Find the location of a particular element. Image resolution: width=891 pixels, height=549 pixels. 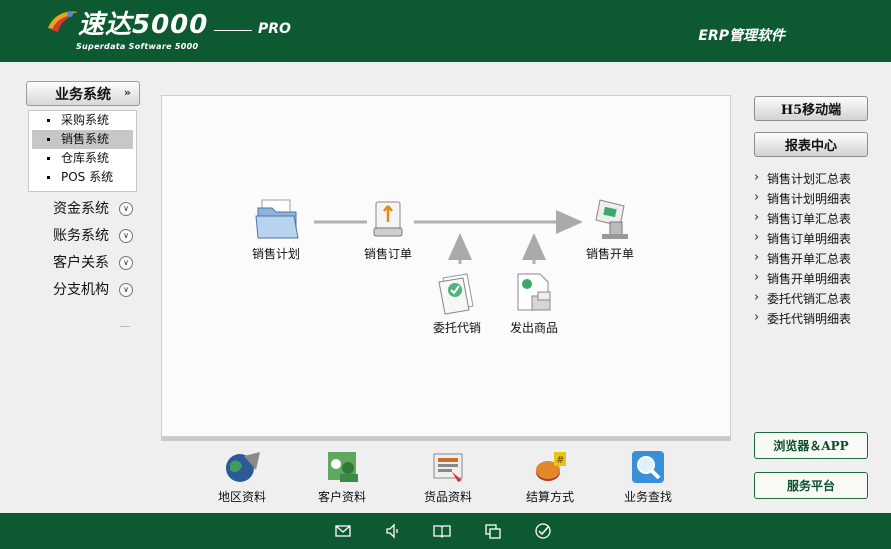

flow-node-consignment: 委托代销 is located at coordinates (457, 303).